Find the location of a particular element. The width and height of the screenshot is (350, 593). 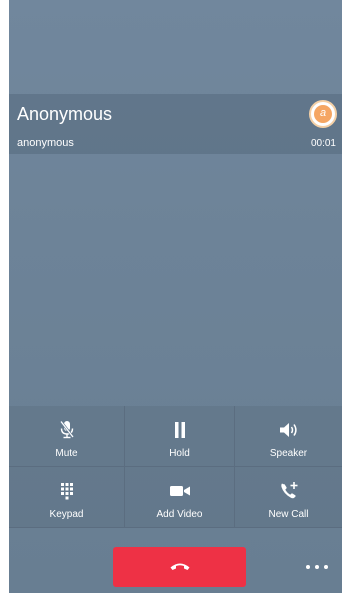

avatar: a is located at coordinates (323, 114).